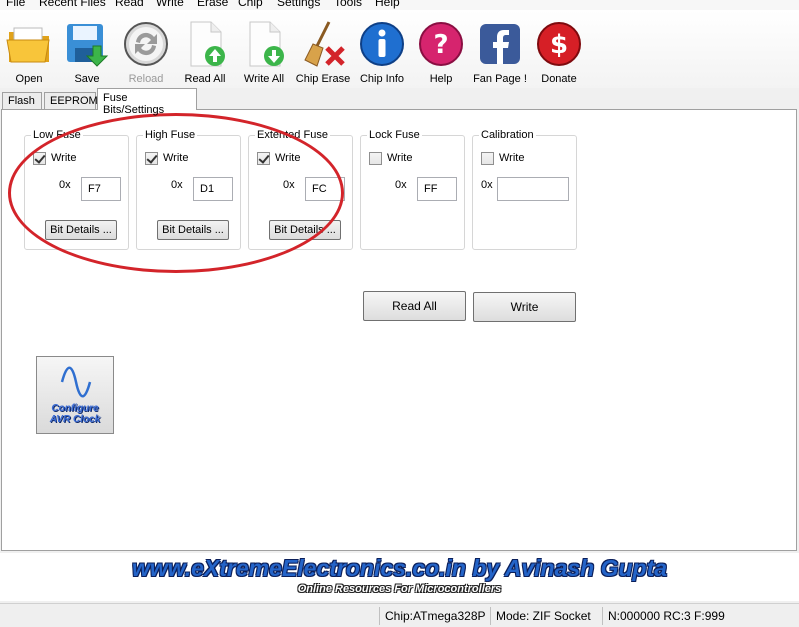 This screenshot has width=799, height=627. I want to click on save-button: Save, so click(87, 51).